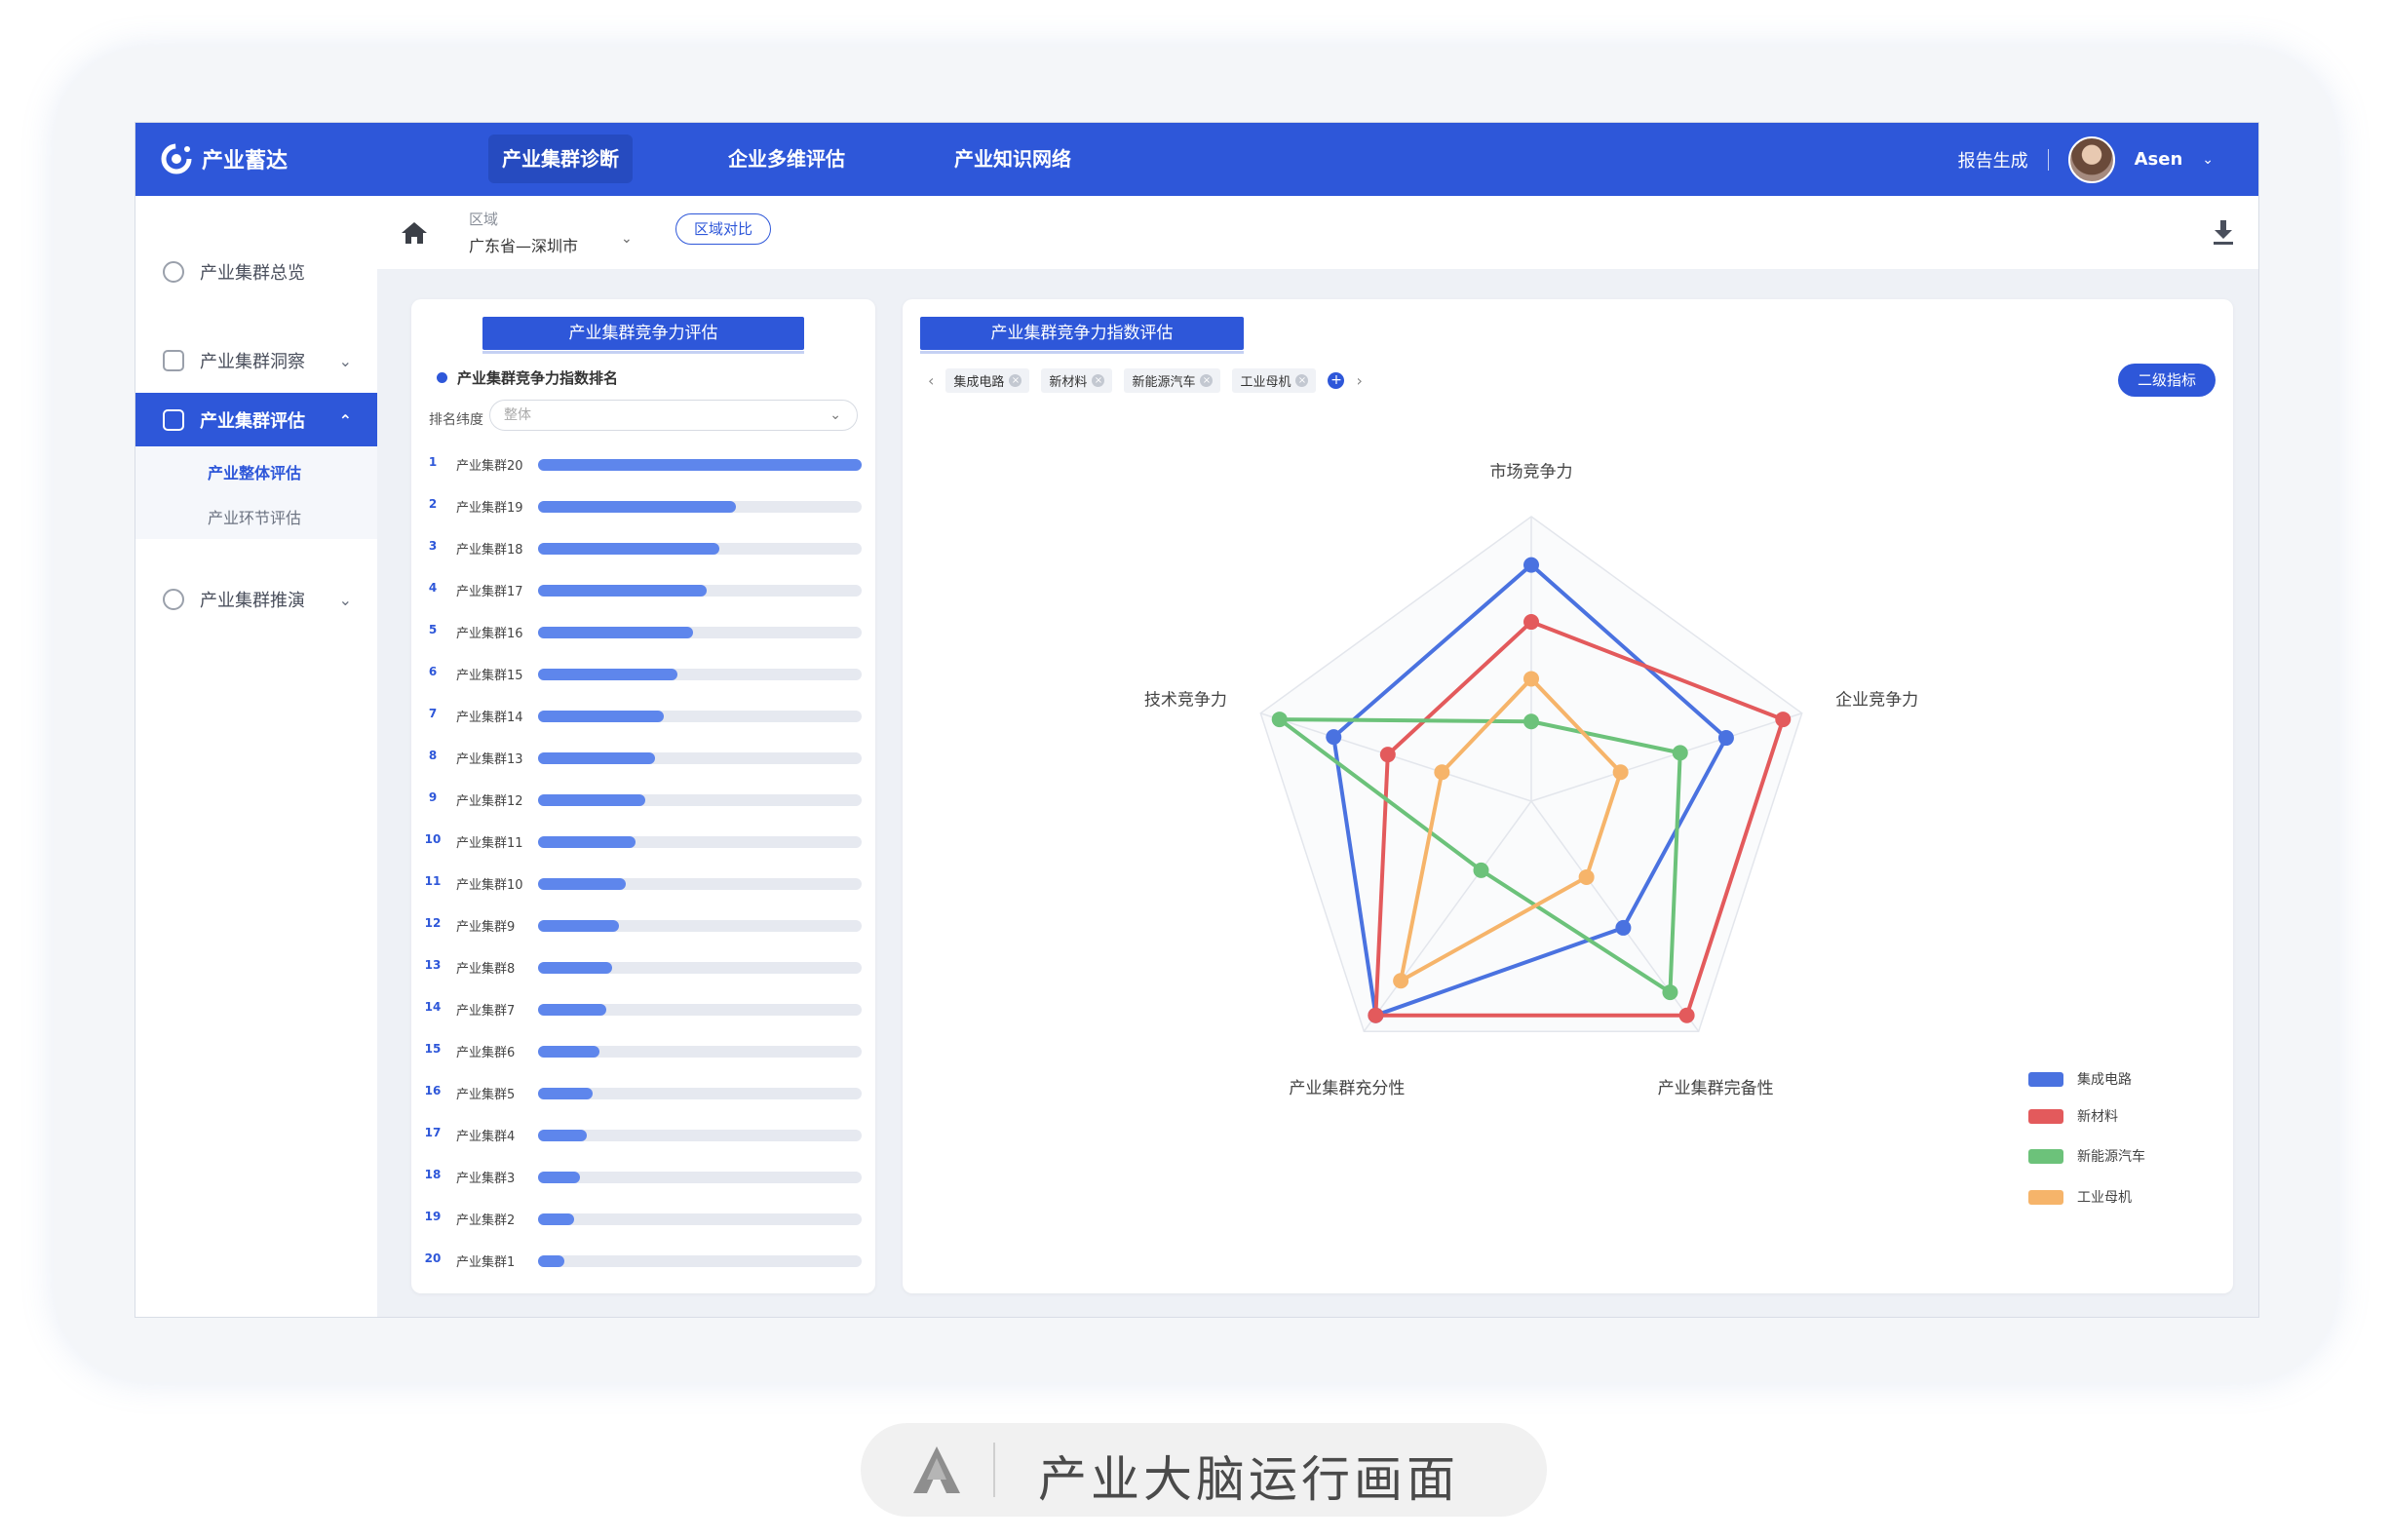  Describe the element at coordinates (433, 797) in the screenshot. I see `rank-number: 9` at that location.